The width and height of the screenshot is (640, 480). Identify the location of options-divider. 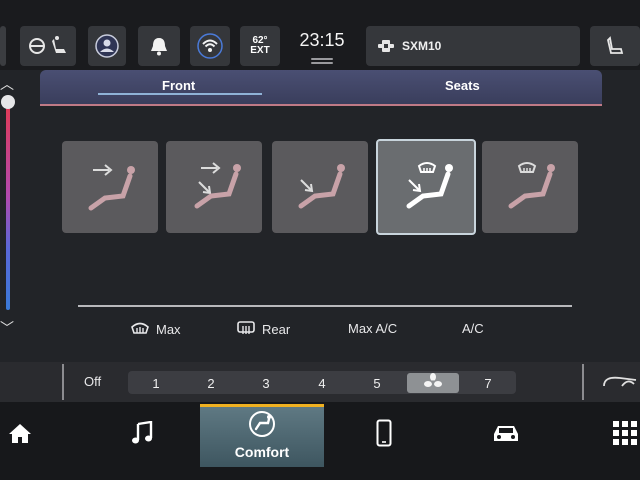
(325, 306).